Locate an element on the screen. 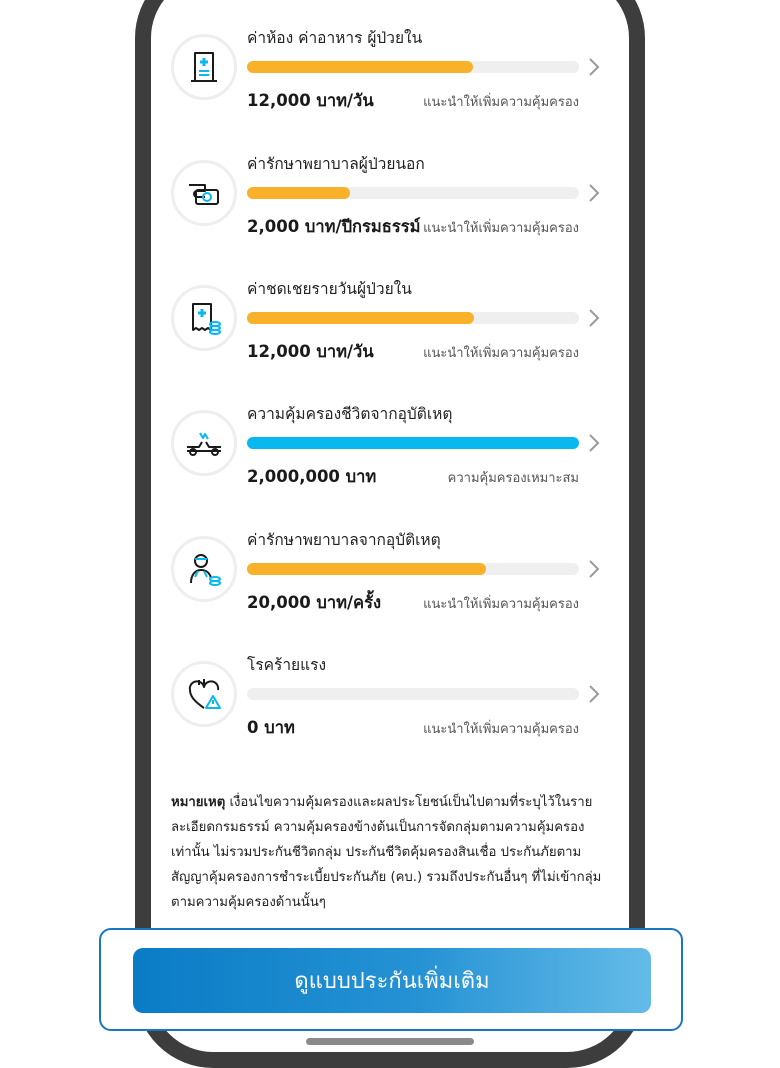 This screenshot has width=780, height=1068. coverage-title: ค่ารักษาพยาบาลผู้ป่วยนอก is located at coordinates (336, 164).